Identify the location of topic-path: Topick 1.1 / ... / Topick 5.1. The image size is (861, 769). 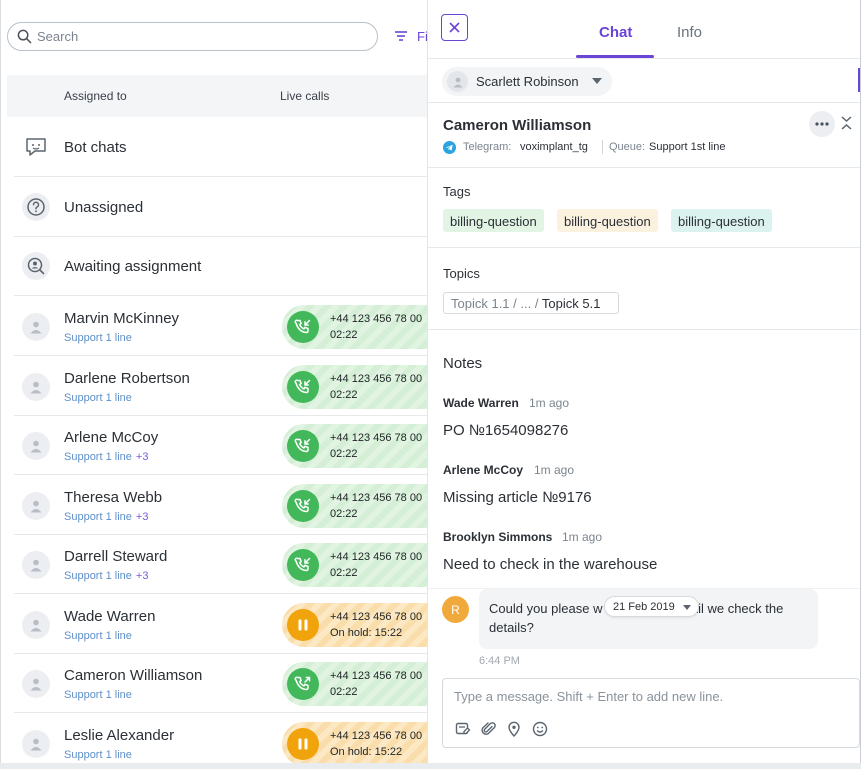
(531, 303).